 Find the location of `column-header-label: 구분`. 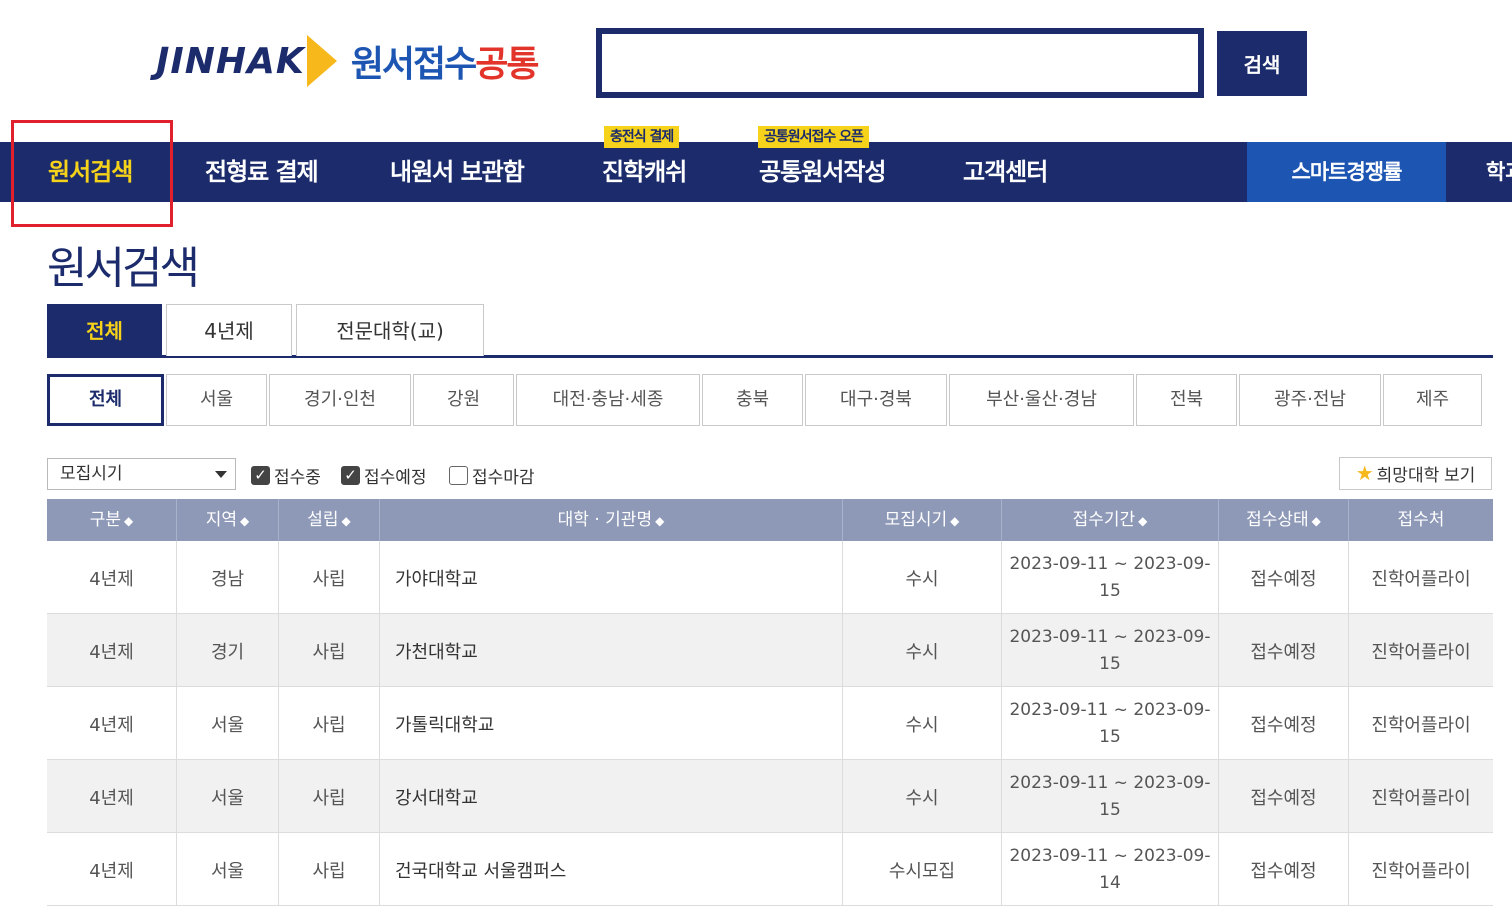

column-header-label: 구분 is located at coordinates (105, 520).